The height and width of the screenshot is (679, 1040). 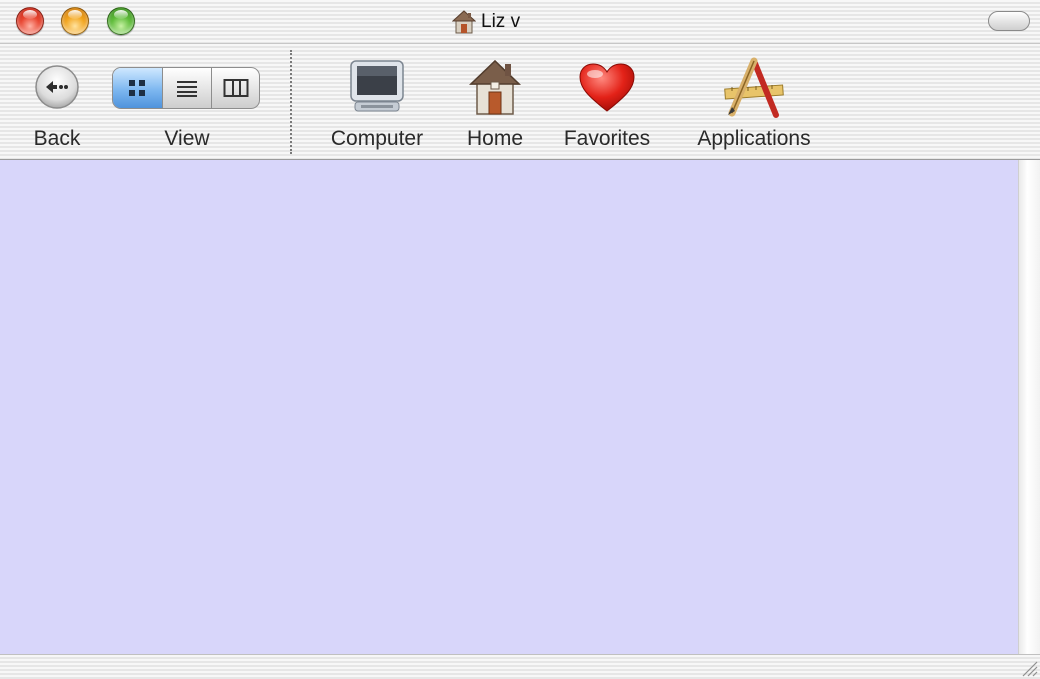 I want to click on columns-icon, so click(x=236, y=88).